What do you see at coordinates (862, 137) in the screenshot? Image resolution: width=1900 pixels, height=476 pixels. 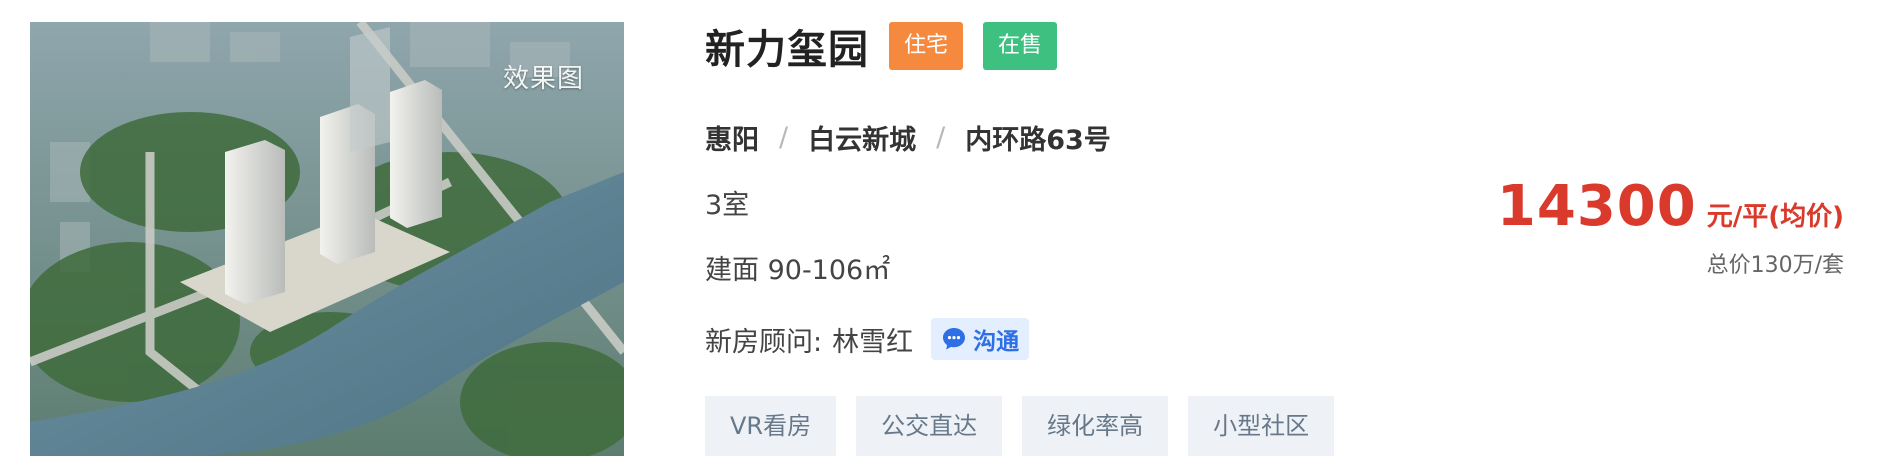 I see `location-area: 白云新城` at bounding box center [862, 137].